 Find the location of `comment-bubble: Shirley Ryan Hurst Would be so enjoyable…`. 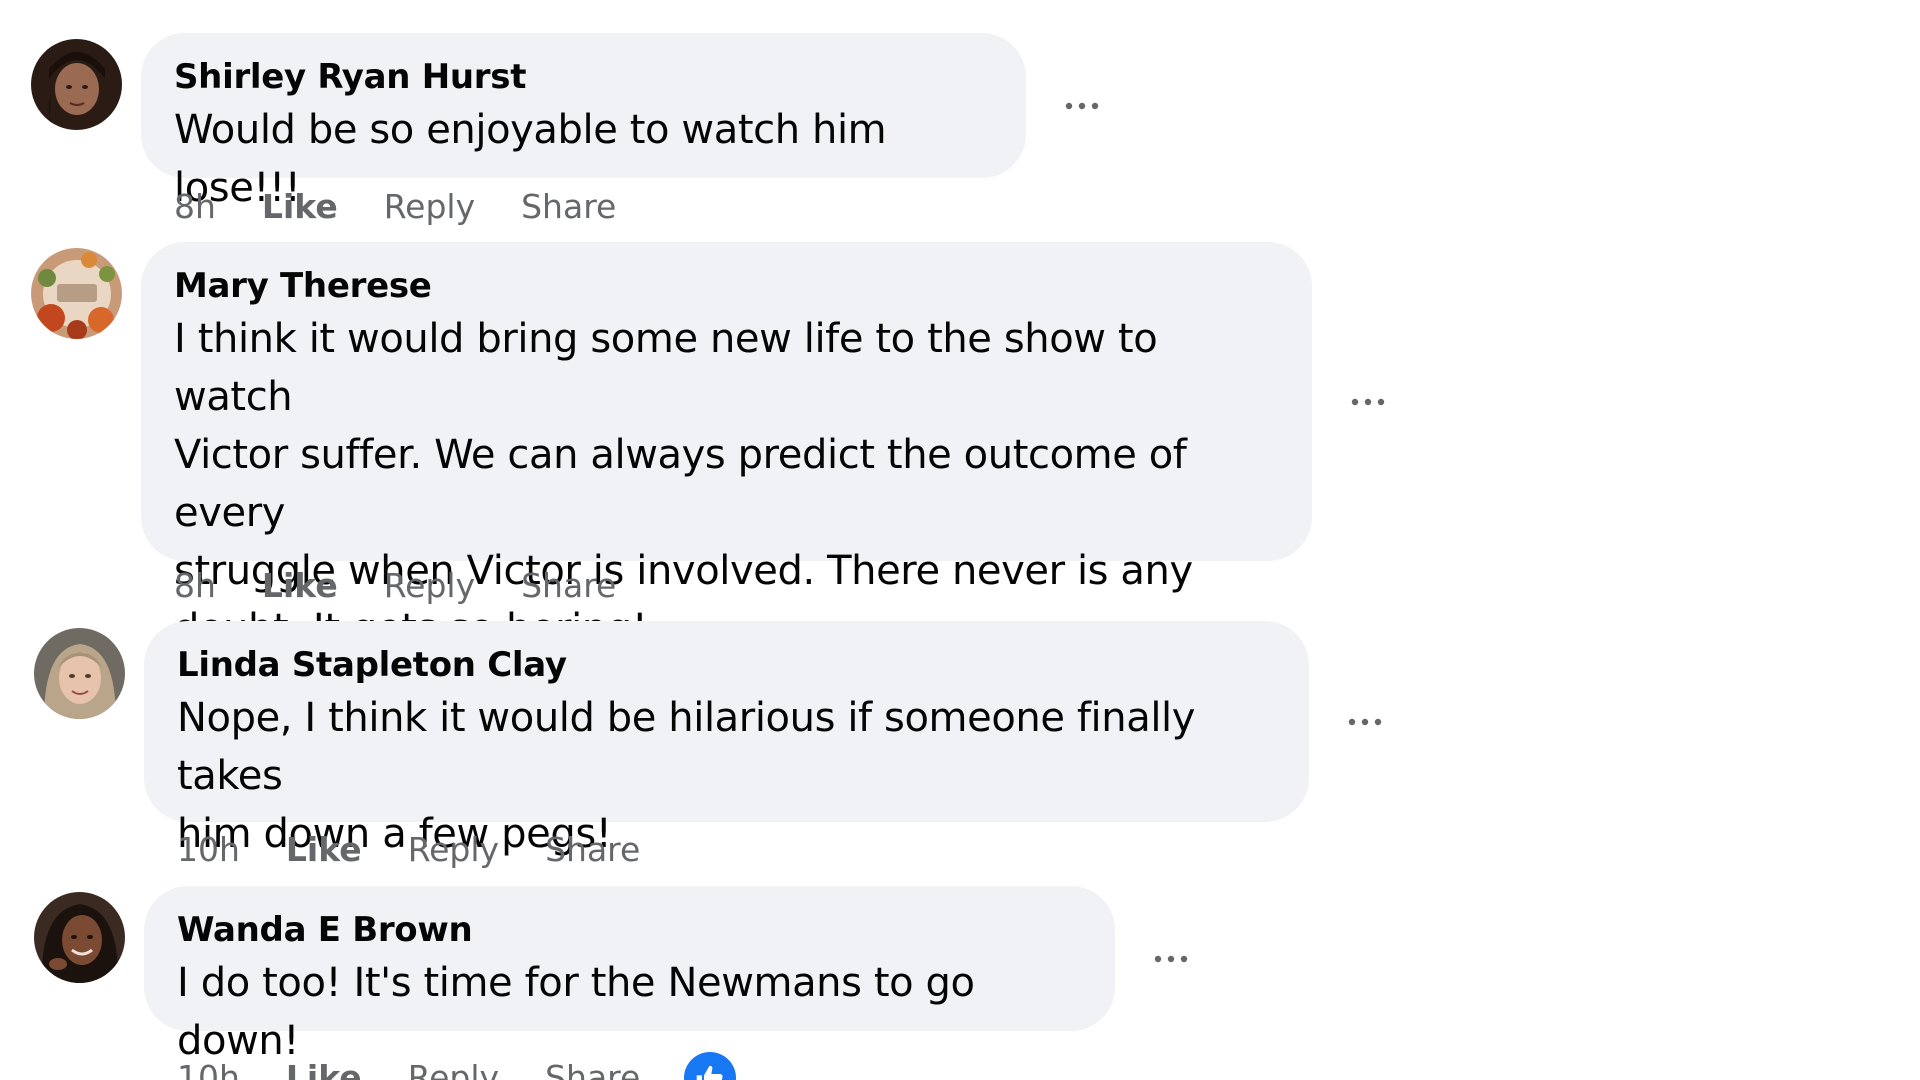

comment-bubble: Shirley Ryan Hurst Would be so enjoyable… is located at coordinates (583, 122).